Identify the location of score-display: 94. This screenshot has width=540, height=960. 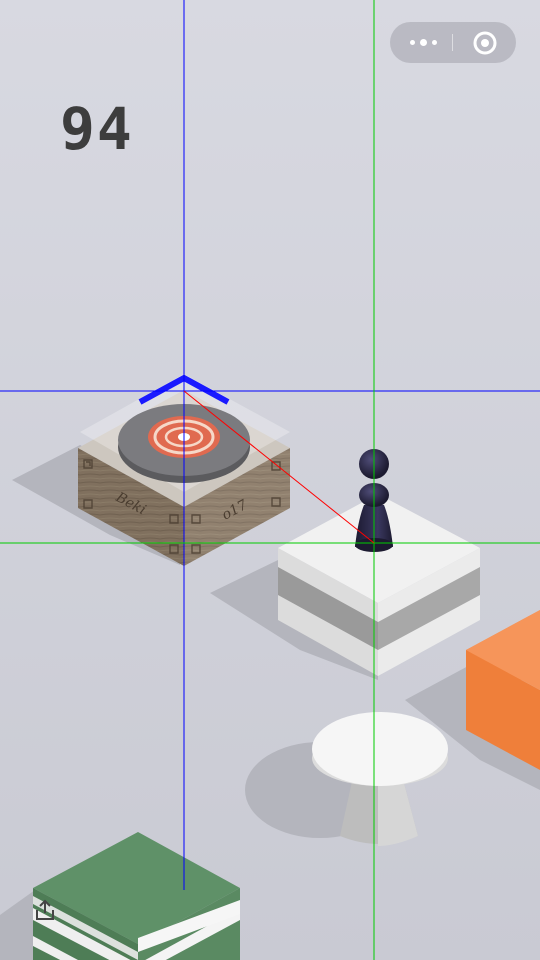
(97, 129).